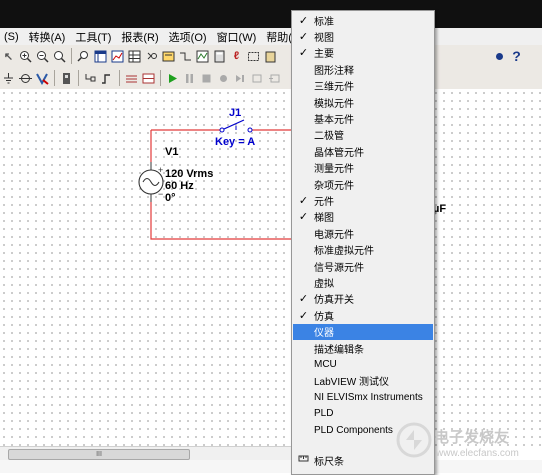 The width and height of the screenshot is (542, 475). What do you see at coordinates (8, 78) in the screenshot?
I see `ground-icon` at bounding box center [8, 78].